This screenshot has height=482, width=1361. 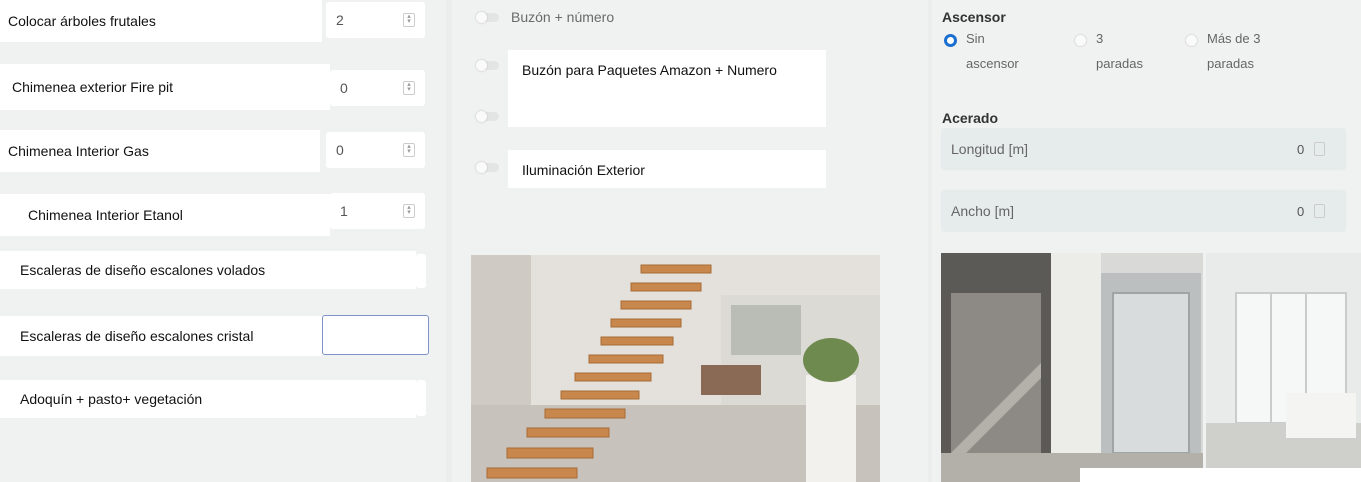 I want to click on option-label-escaleras-cristal: Escaleras de diseño escalones cristal, so click(x=161, y=336).